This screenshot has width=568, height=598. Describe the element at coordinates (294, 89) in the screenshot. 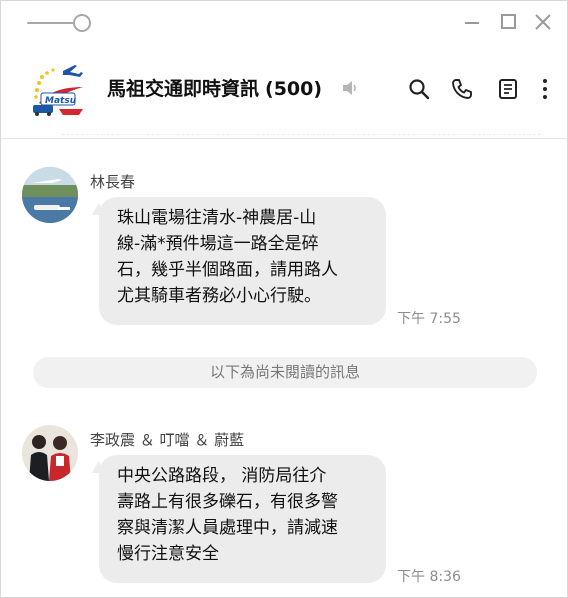

I see `member-count: (500)` at that location.